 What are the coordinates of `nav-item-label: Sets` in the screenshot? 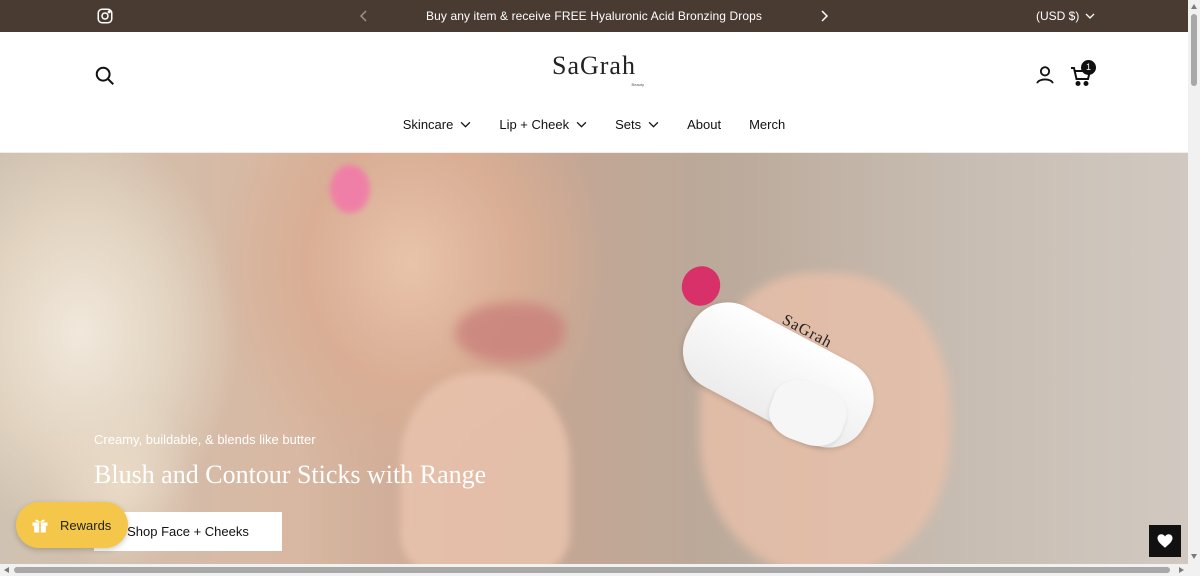 It's located at (628, 124).